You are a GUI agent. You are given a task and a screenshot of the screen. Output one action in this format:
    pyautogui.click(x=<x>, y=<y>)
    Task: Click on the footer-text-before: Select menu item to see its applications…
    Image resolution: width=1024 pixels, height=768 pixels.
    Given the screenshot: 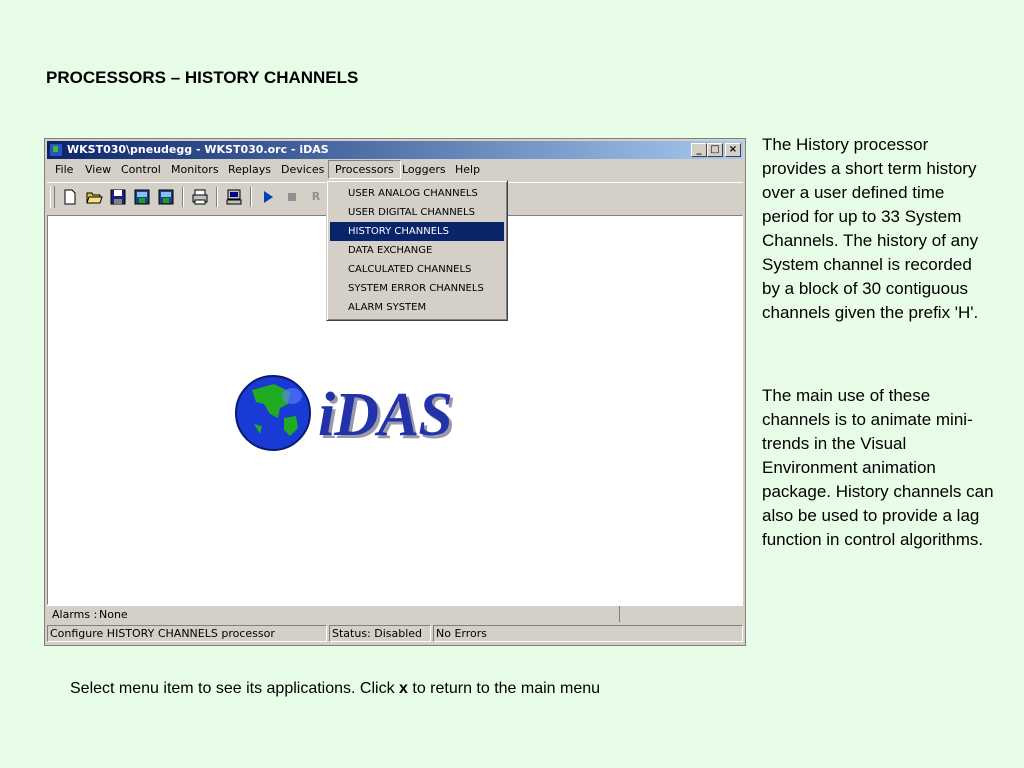 What is the action you would take?
    pyautogui.click(x=235, y=688)
    